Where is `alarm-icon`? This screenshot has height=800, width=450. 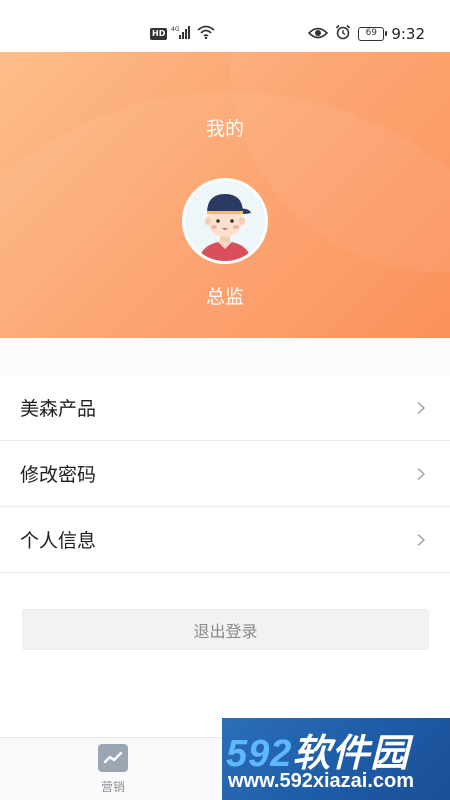
alarm-icon is located at coordinates (343, 34).